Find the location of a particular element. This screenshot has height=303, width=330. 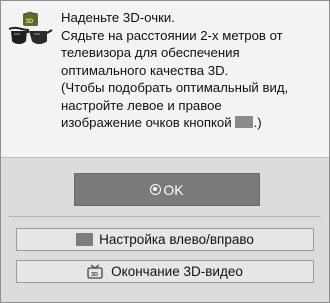

message-line-end: .) is located at coordinates (257, 122).